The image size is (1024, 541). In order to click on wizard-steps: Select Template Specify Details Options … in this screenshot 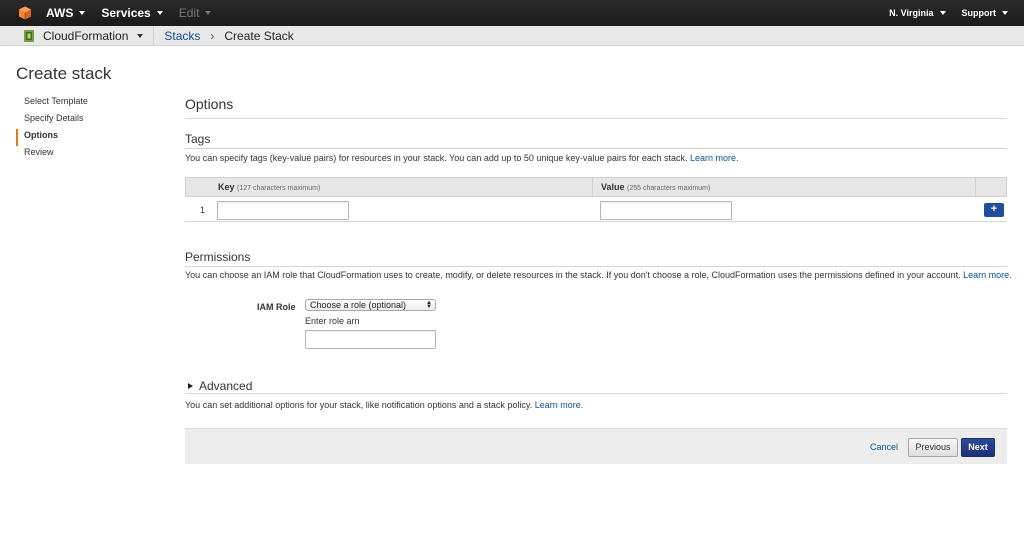, I will do `click(91, 129)`.